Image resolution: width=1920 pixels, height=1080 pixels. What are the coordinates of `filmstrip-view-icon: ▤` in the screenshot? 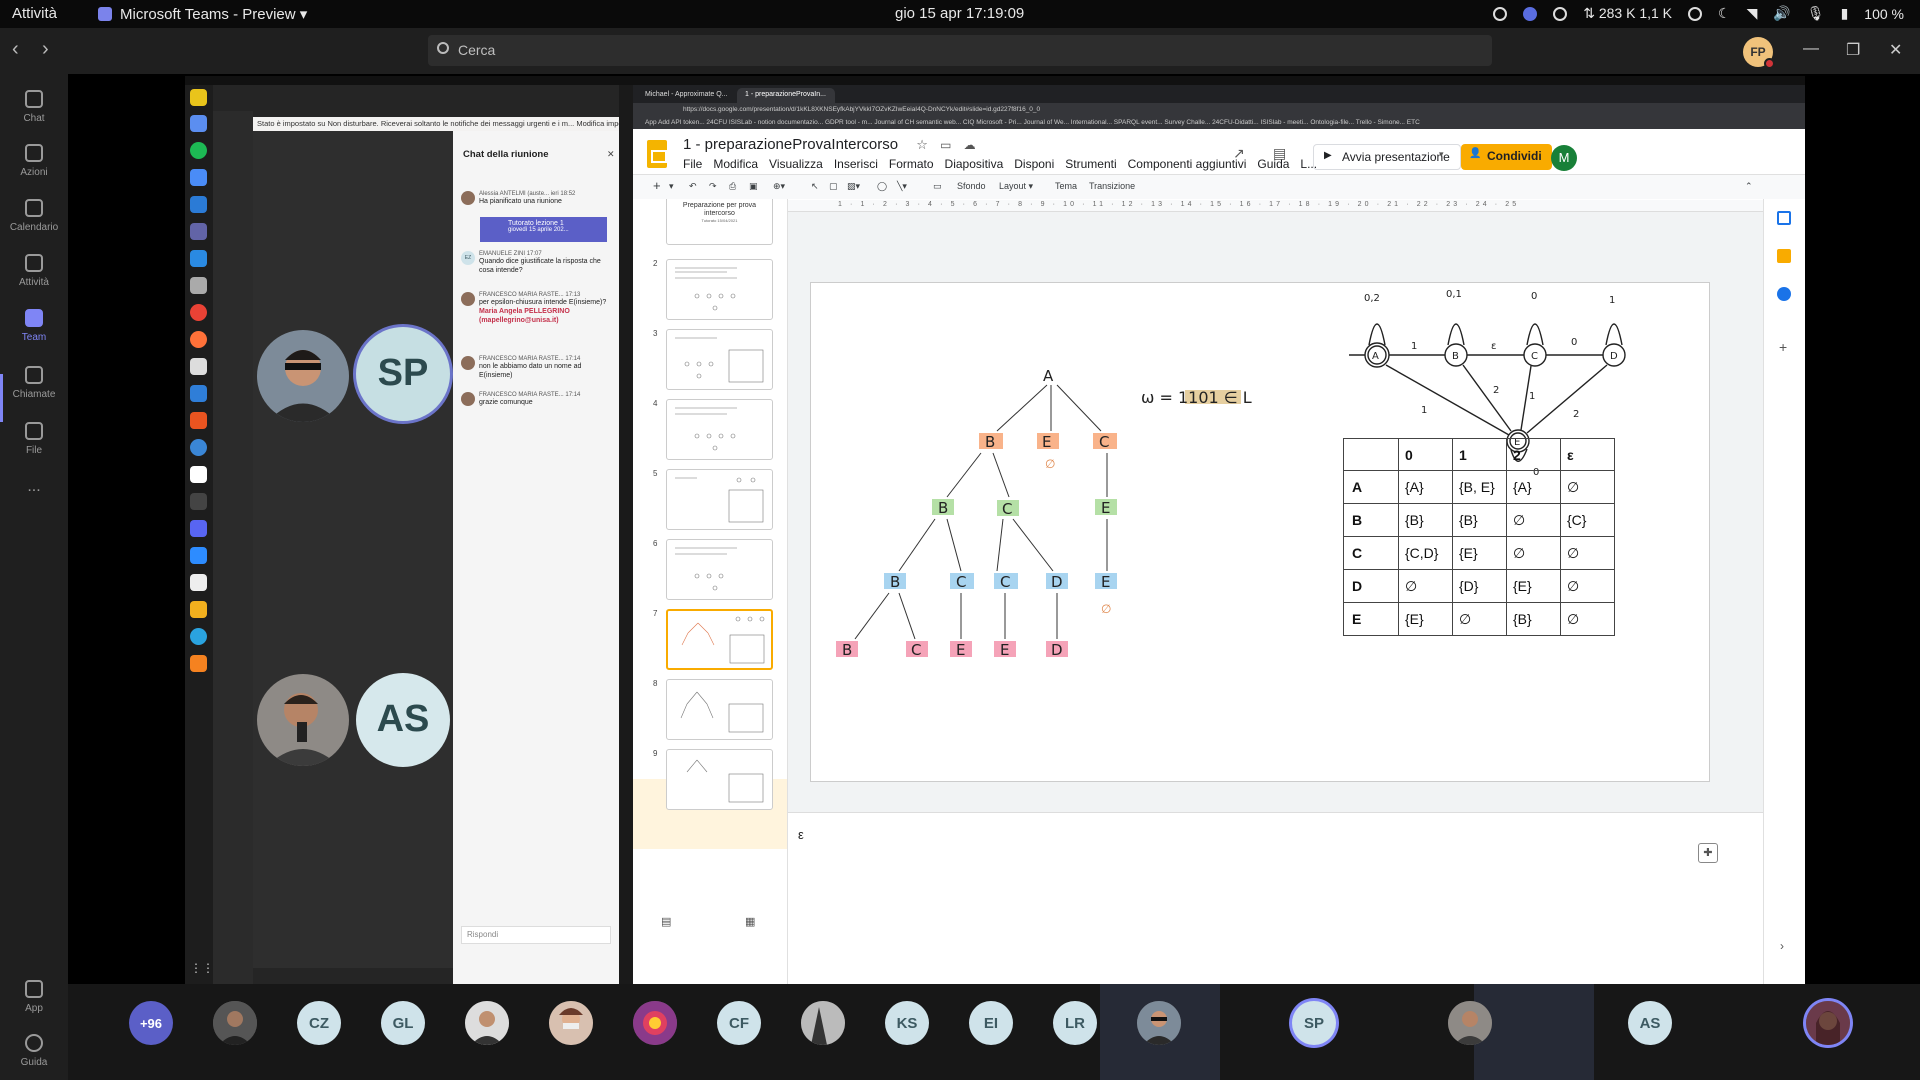 It's located at (666, 921).